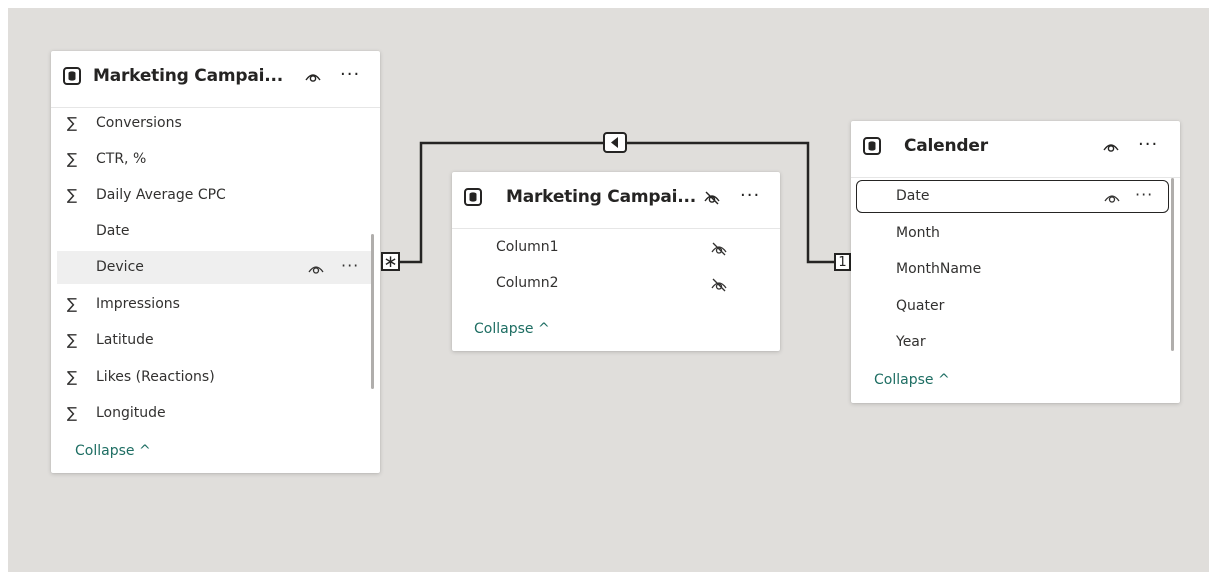  Describe the element at coordinates (121, 159) in the screenshot. I see `field-label: CTR, %` at that location.